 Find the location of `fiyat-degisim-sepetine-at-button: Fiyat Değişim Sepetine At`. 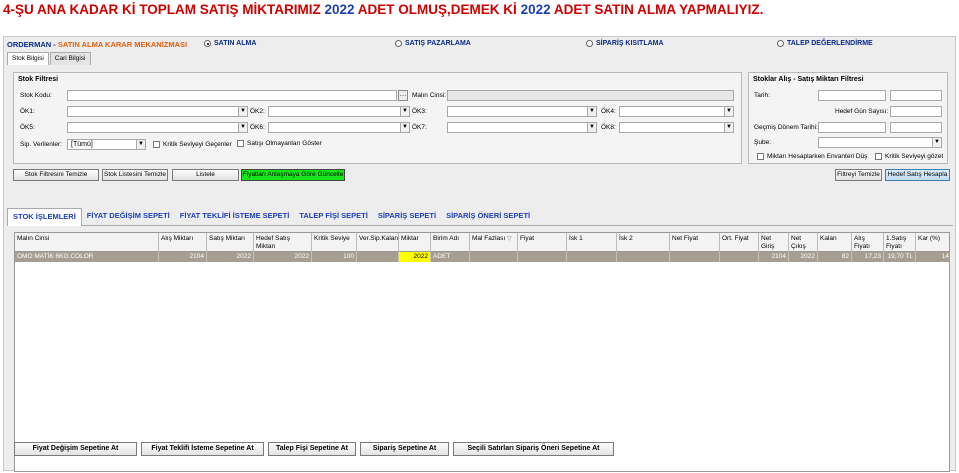

fiyat-degisim-sepetine-at-button: Fiyat Değişim Sepetine At is located at coordinates (75, 449).